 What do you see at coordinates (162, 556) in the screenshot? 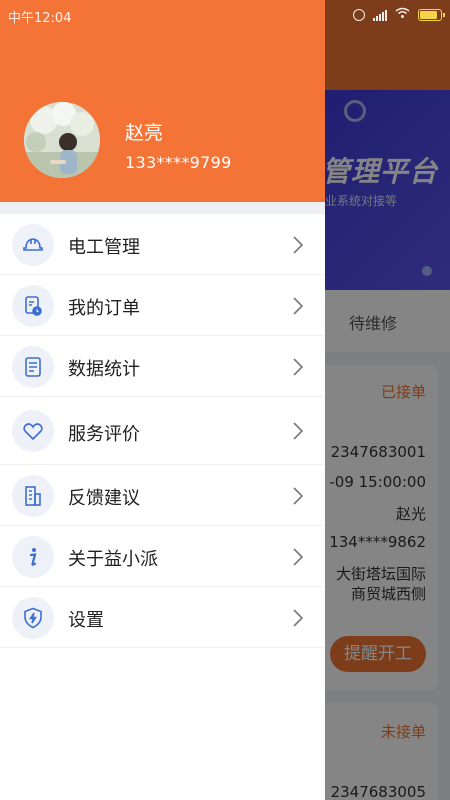
I see `menu-item-about: 关于益小派` at bounding box center [162, 556].